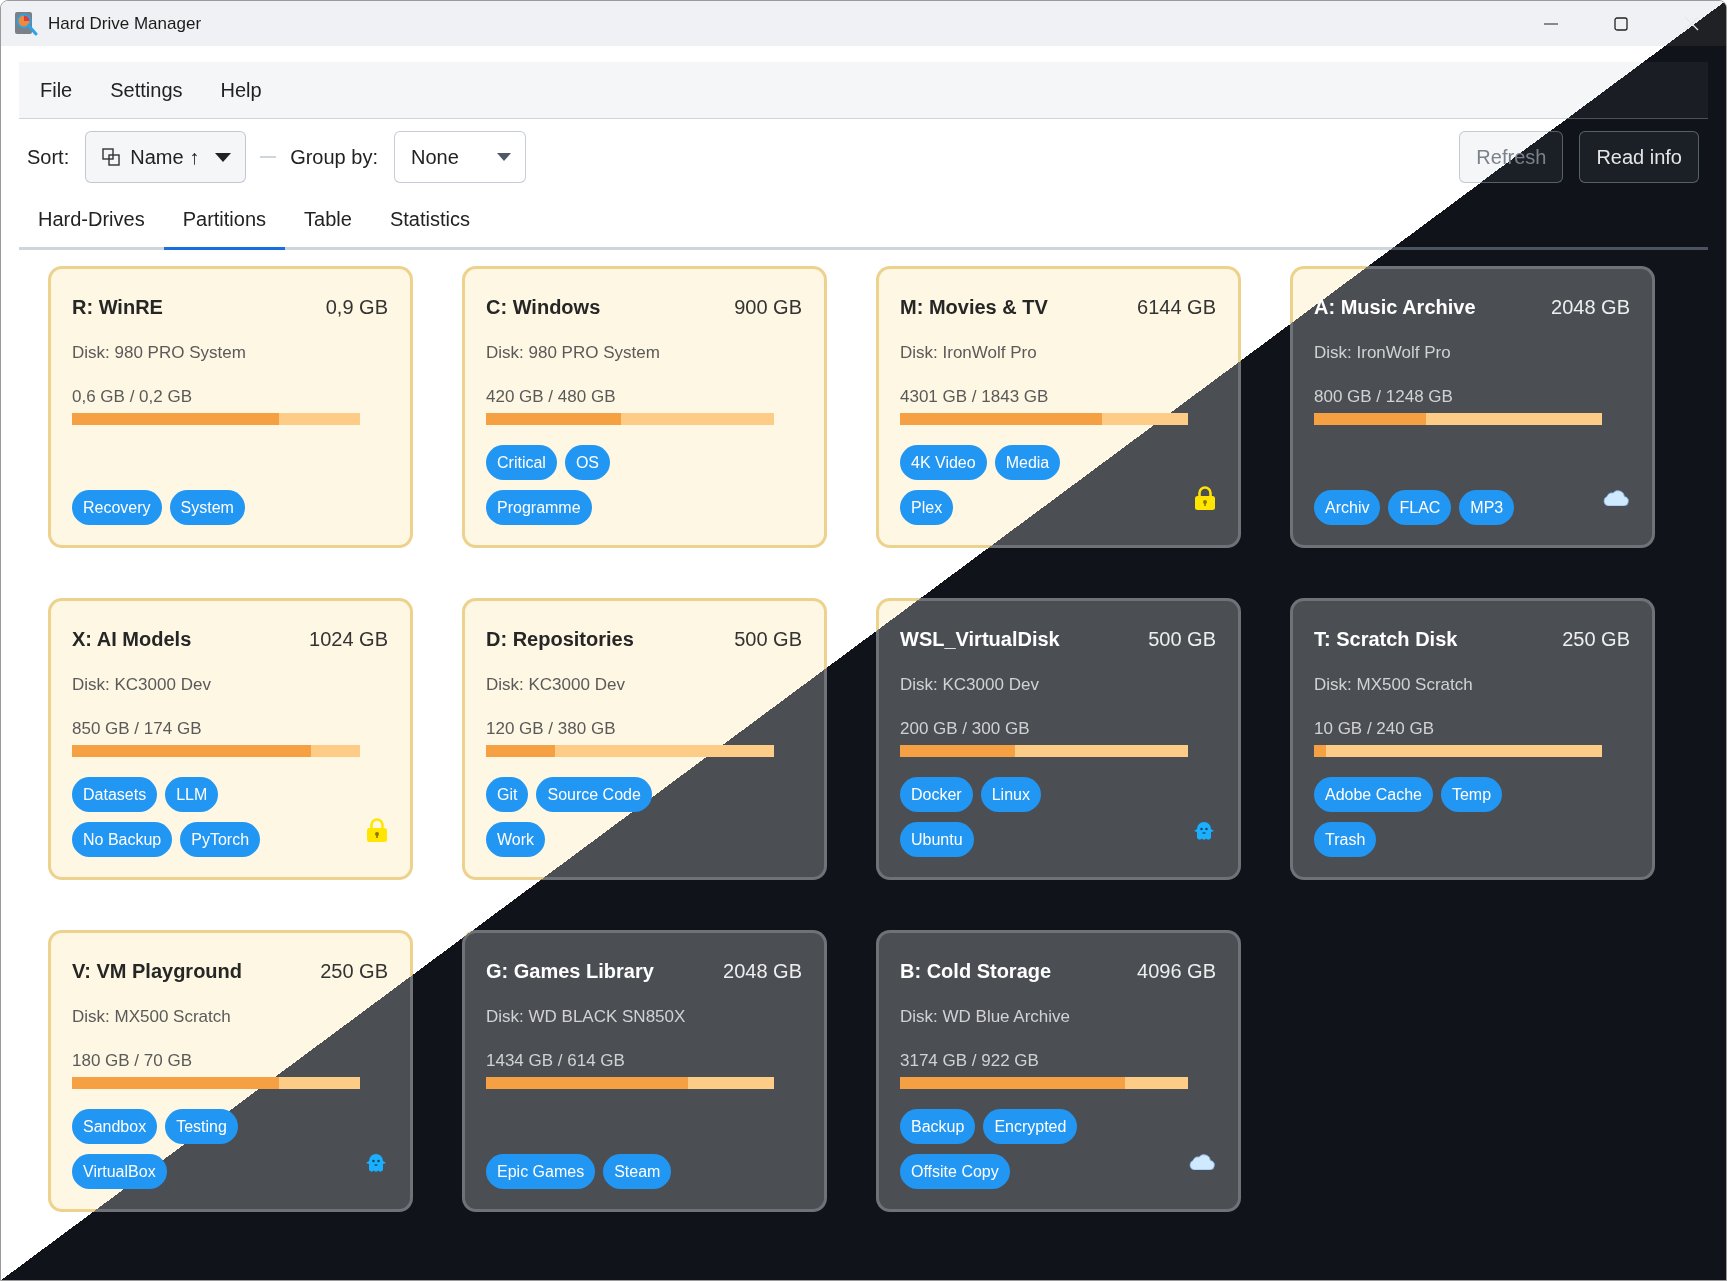  Describe the element at coordinates (132, 396) in the screenshot. I see `usage-text: 0,6 GB / 0,2 GB` at that location.